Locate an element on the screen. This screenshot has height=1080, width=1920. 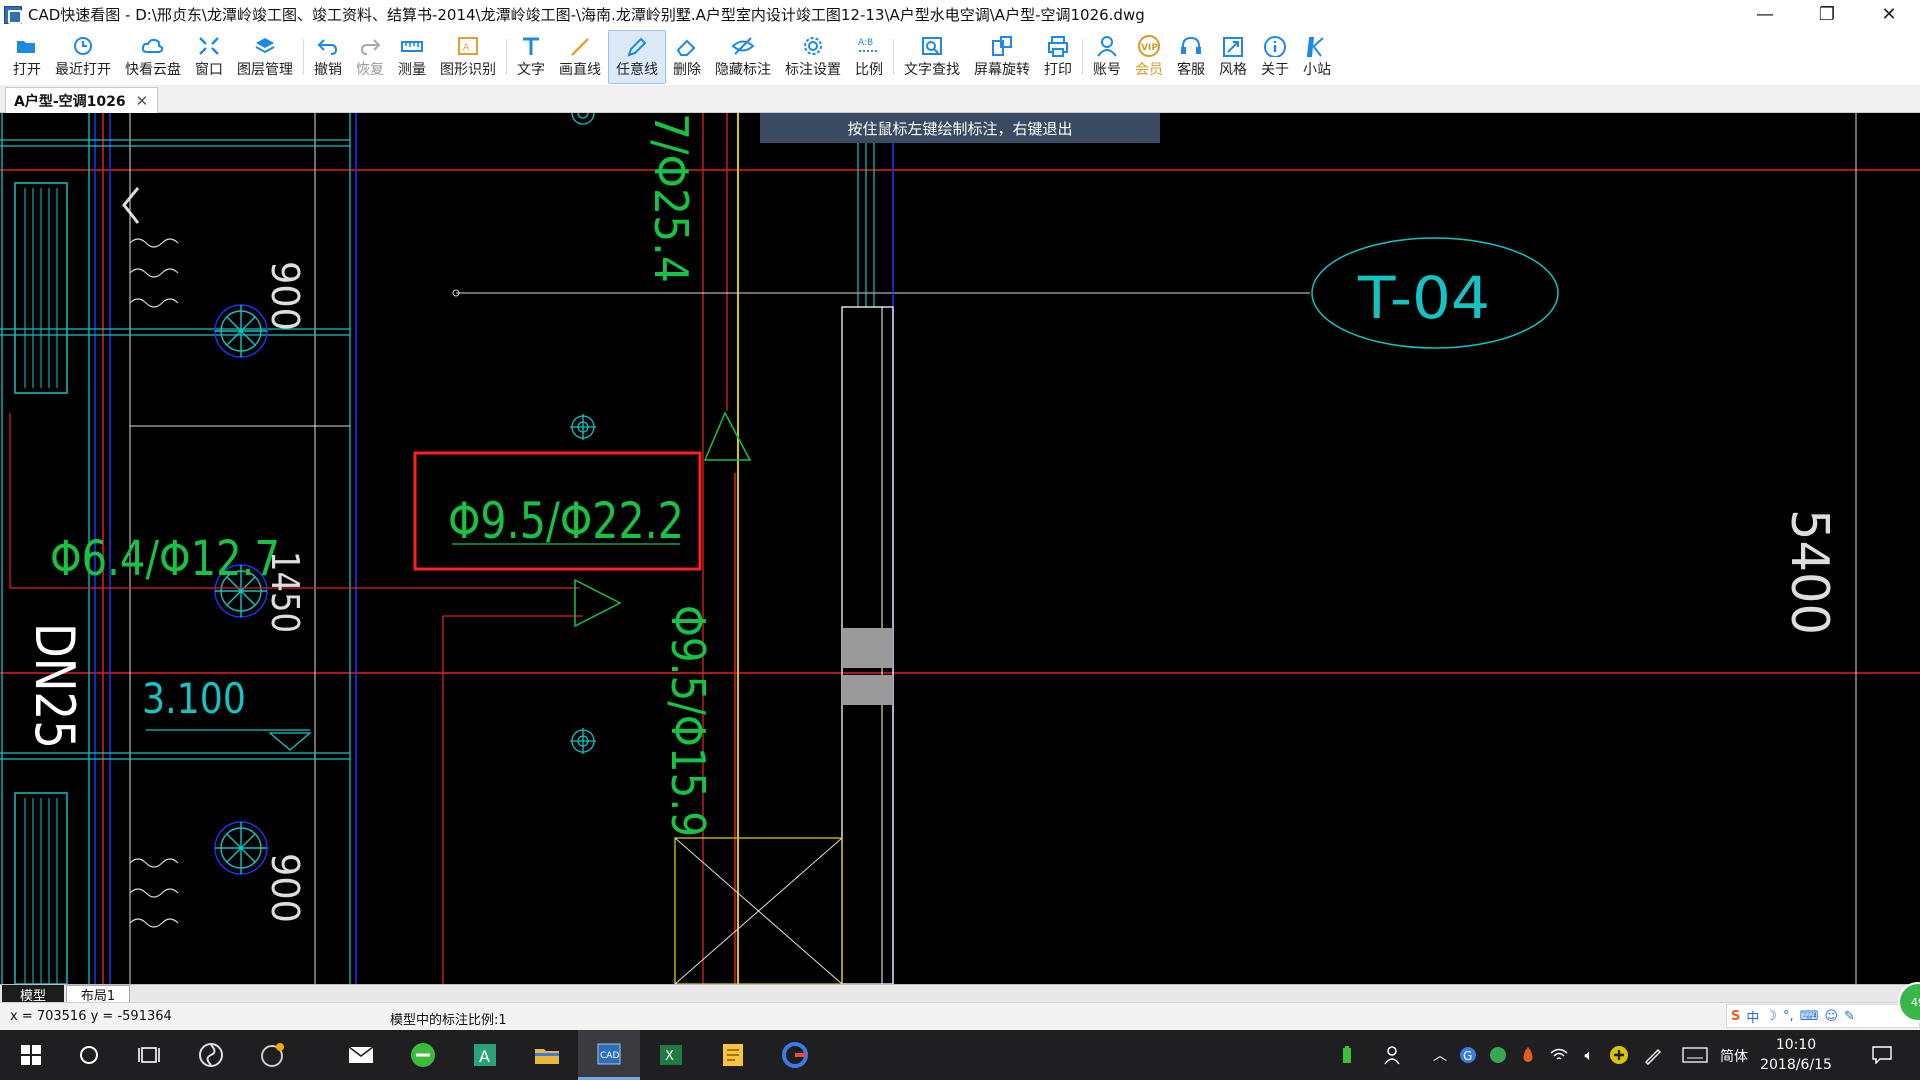
toolbar-button-eraser: 删除 is located at coordinates (687, 57).